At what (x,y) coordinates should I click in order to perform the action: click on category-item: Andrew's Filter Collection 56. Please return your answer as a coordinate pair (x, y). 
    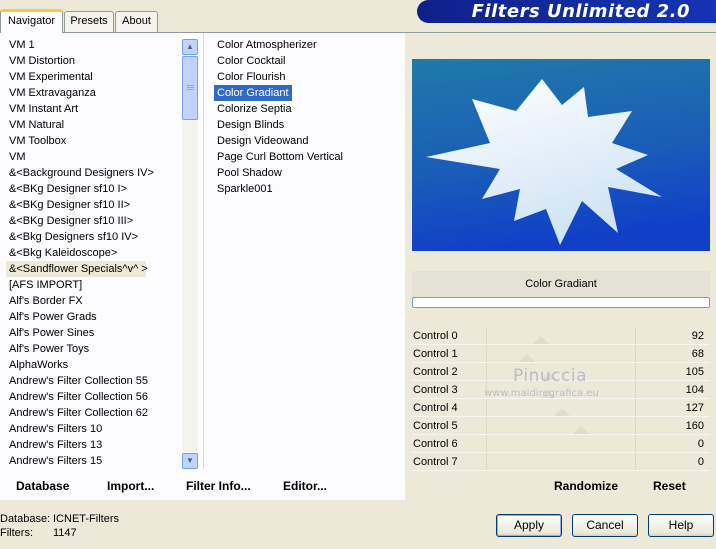
    Looking at the image, I should click on (91, 397).